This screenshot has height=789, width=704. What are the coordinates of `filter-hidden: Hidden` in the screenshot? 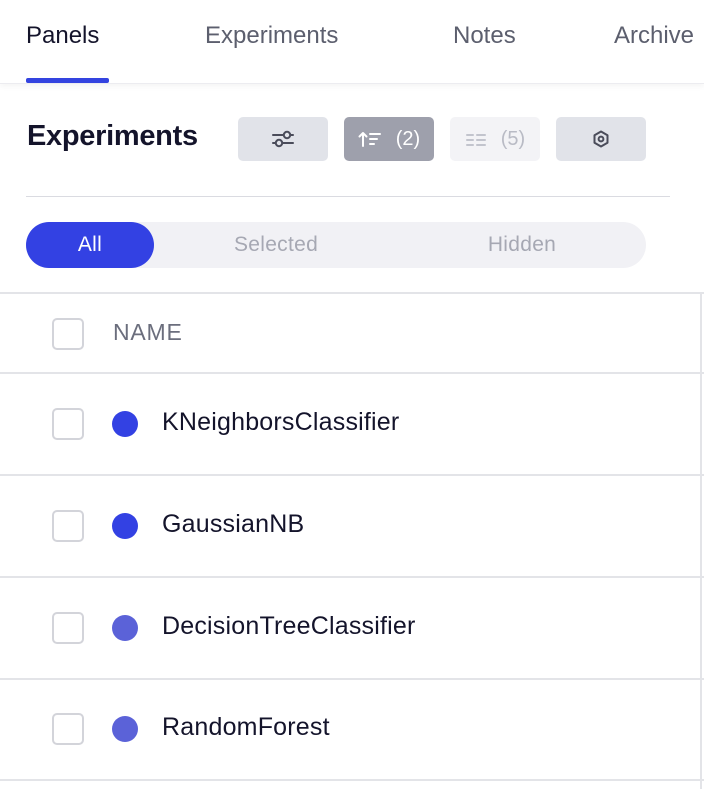 It's located at (522, 245).